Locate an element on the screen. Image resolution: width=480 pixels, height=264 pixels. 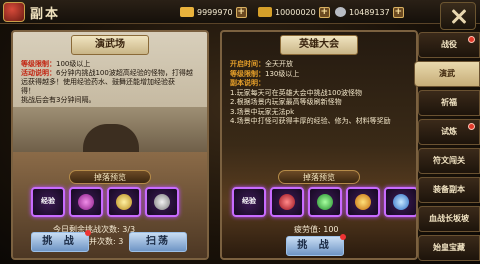
arena-challenge-button: 挑 战 is located at coordinates (60, 242).